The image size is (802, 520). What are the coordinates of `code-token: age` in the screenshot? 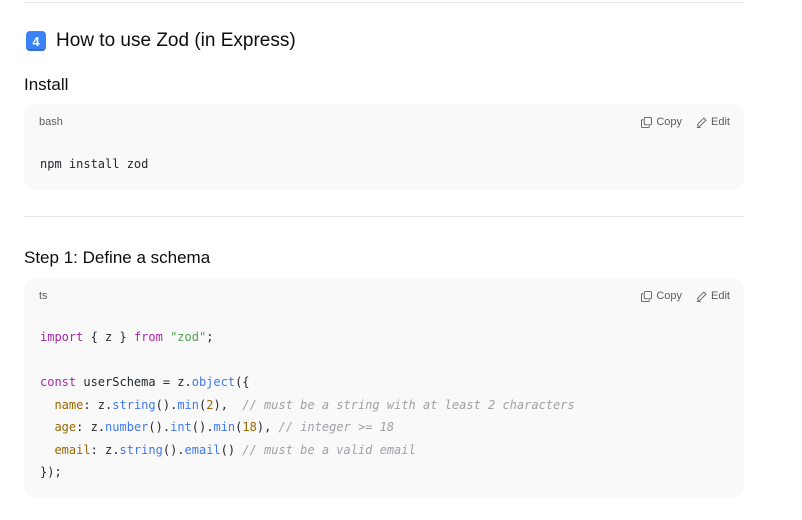 It's located at (65, 427).